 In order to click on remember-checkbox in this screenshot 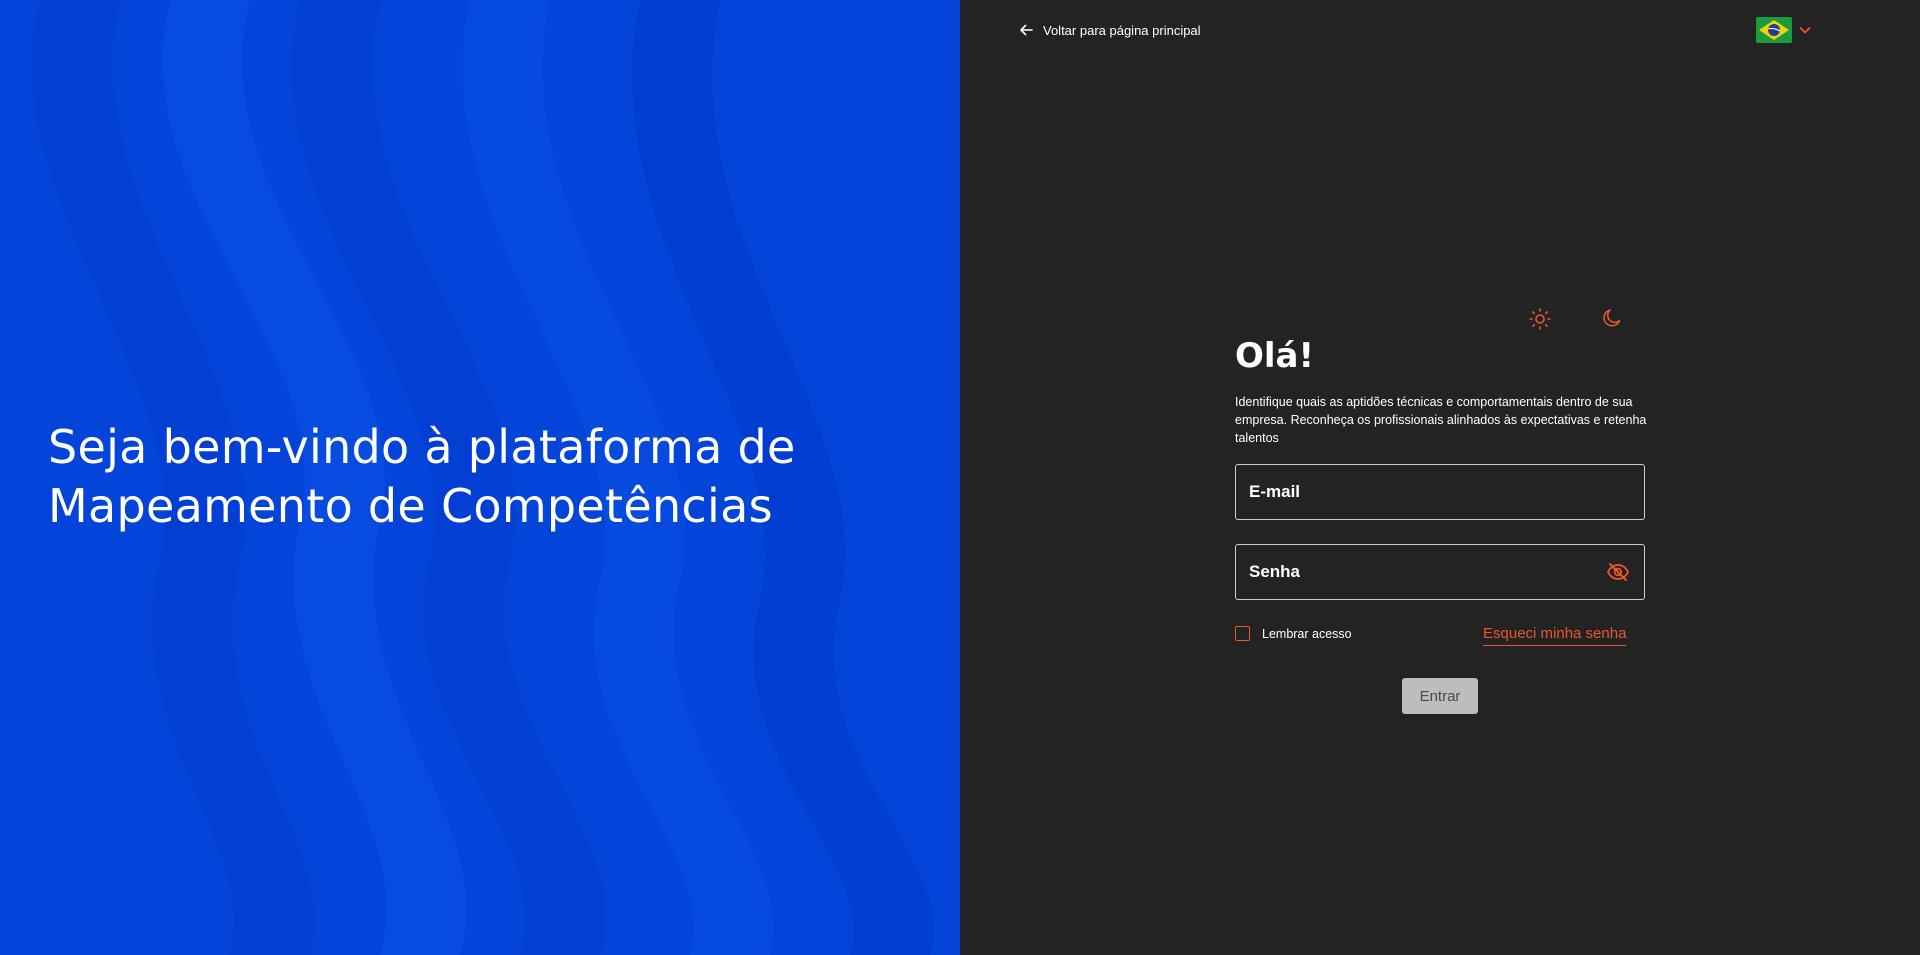, I will do `click(1242, 633)`.